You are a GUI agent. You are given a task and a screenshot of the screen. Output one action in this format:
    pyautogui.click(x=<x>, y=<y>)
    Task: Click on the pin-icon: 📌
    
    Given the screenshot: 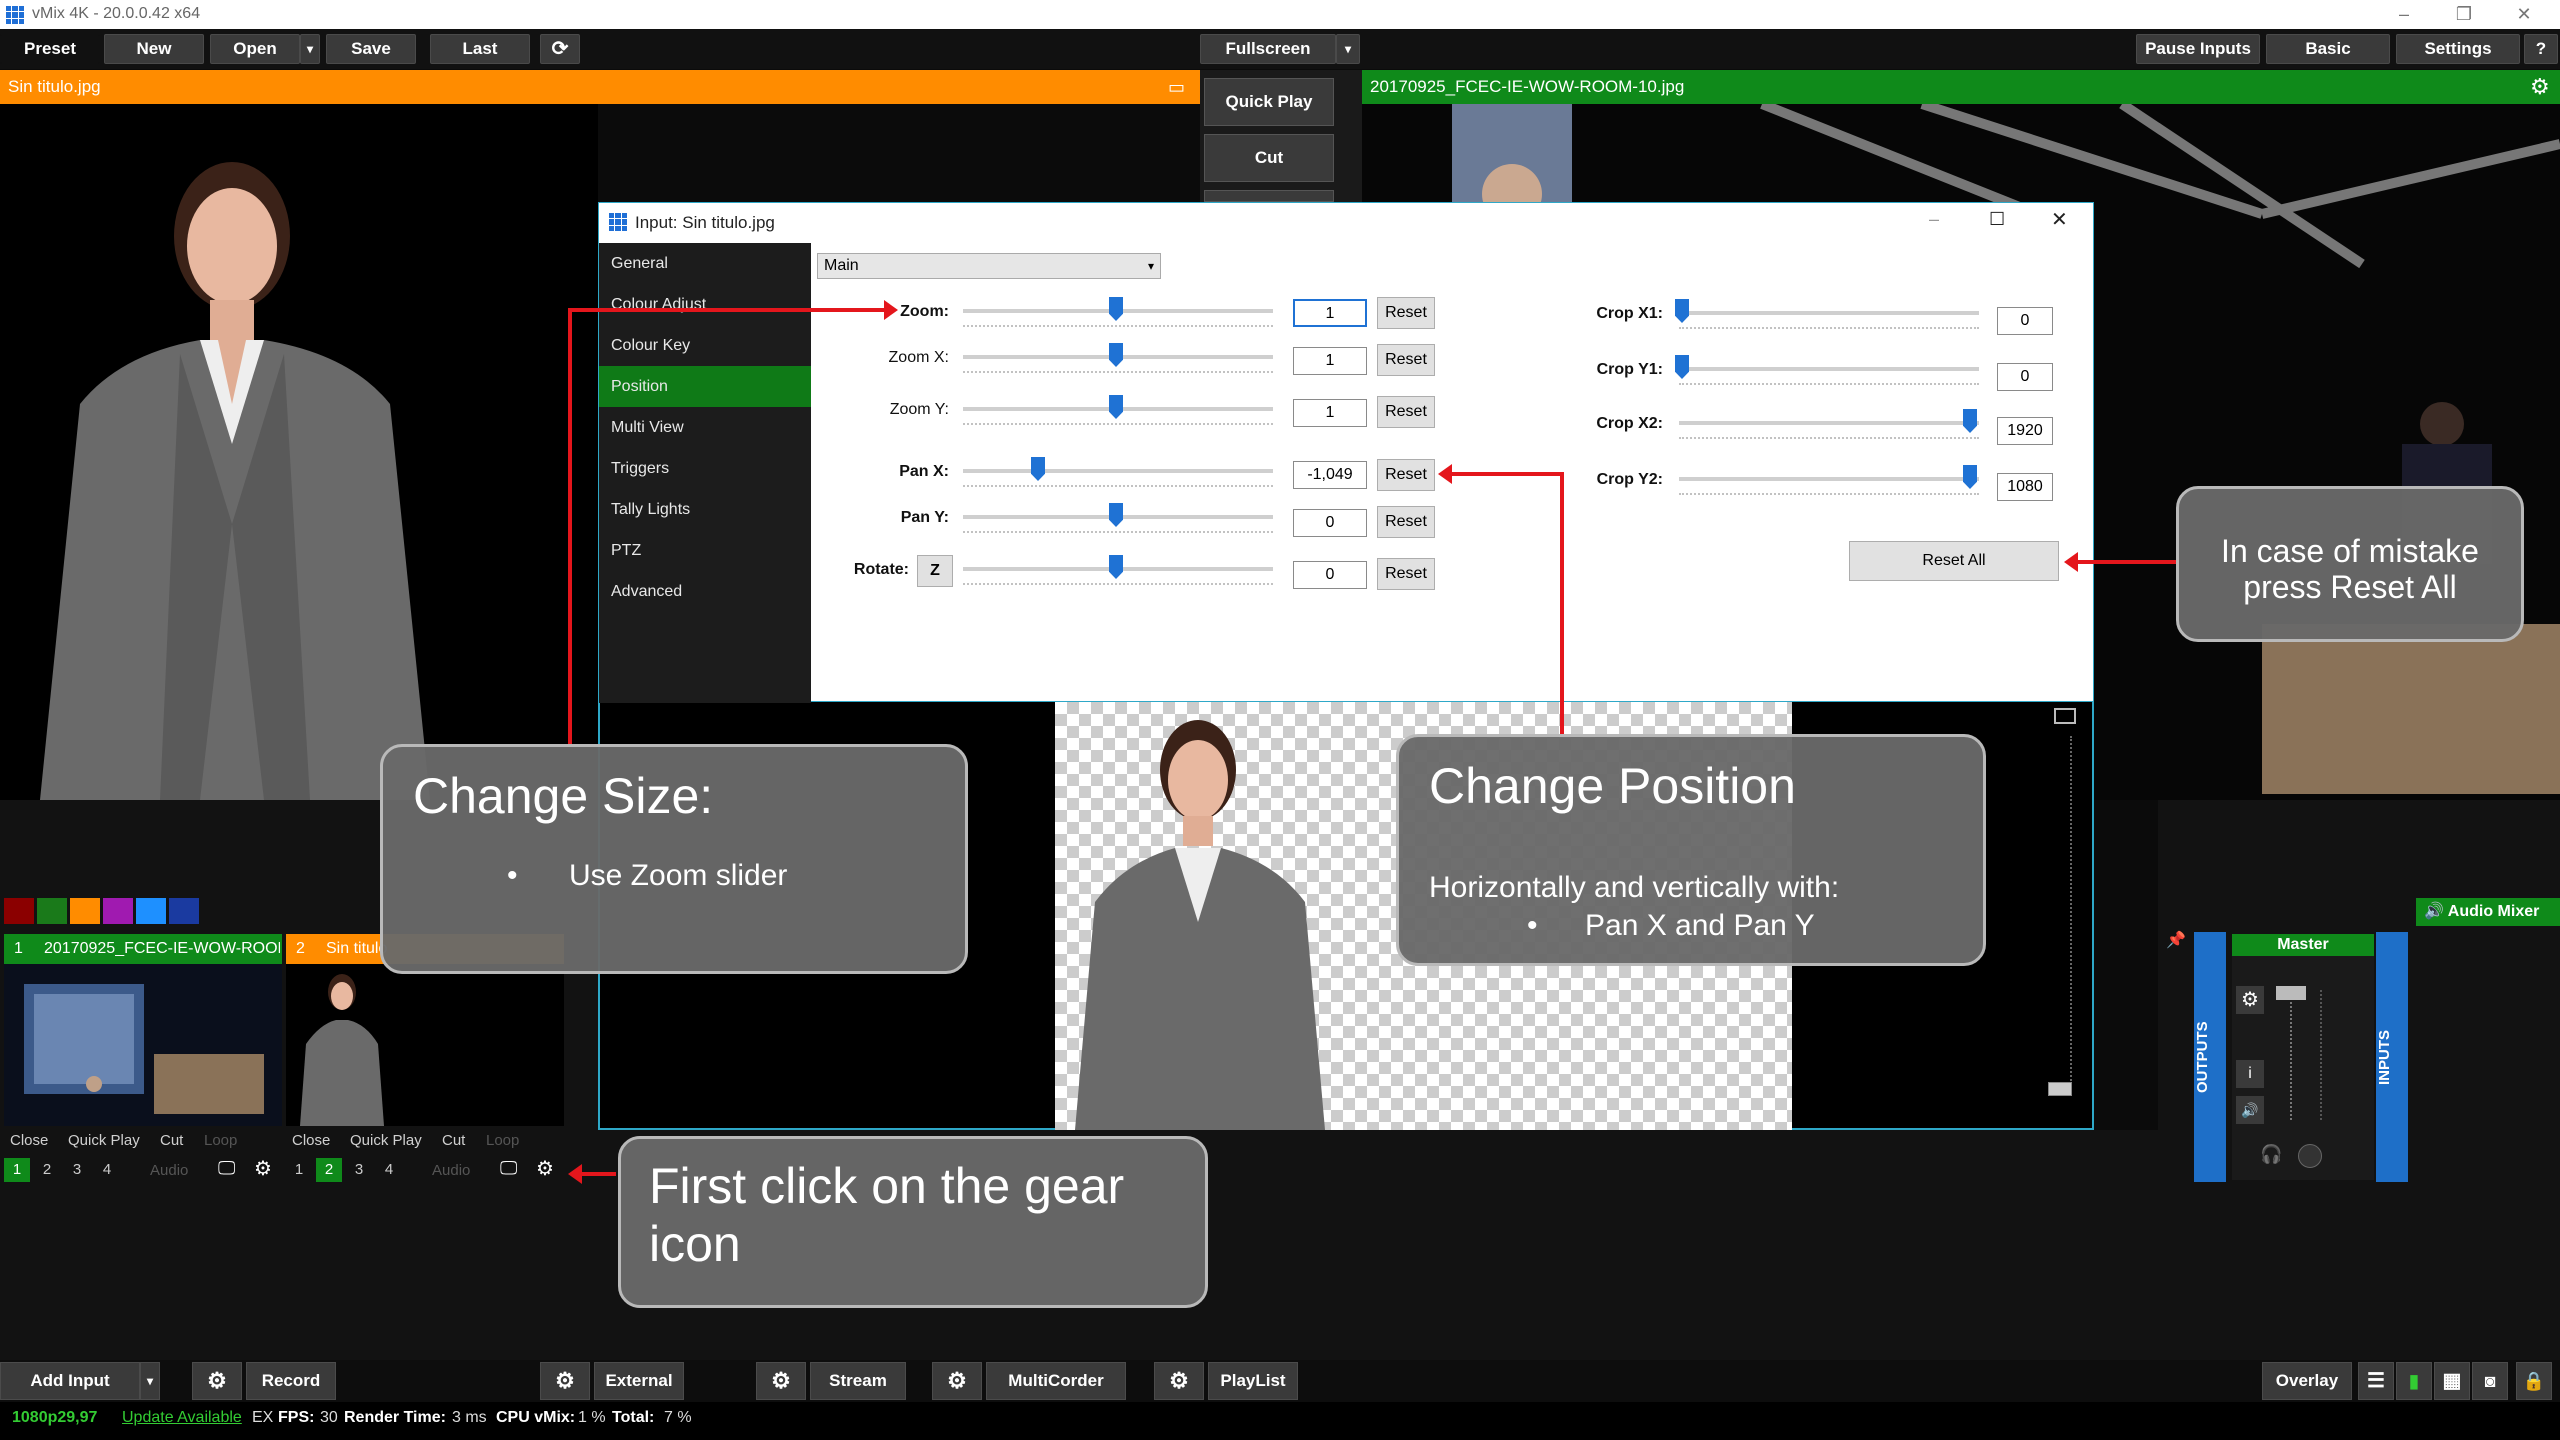 What is the action you would take?
    pyautogui.click(x=2176, y=942)
    